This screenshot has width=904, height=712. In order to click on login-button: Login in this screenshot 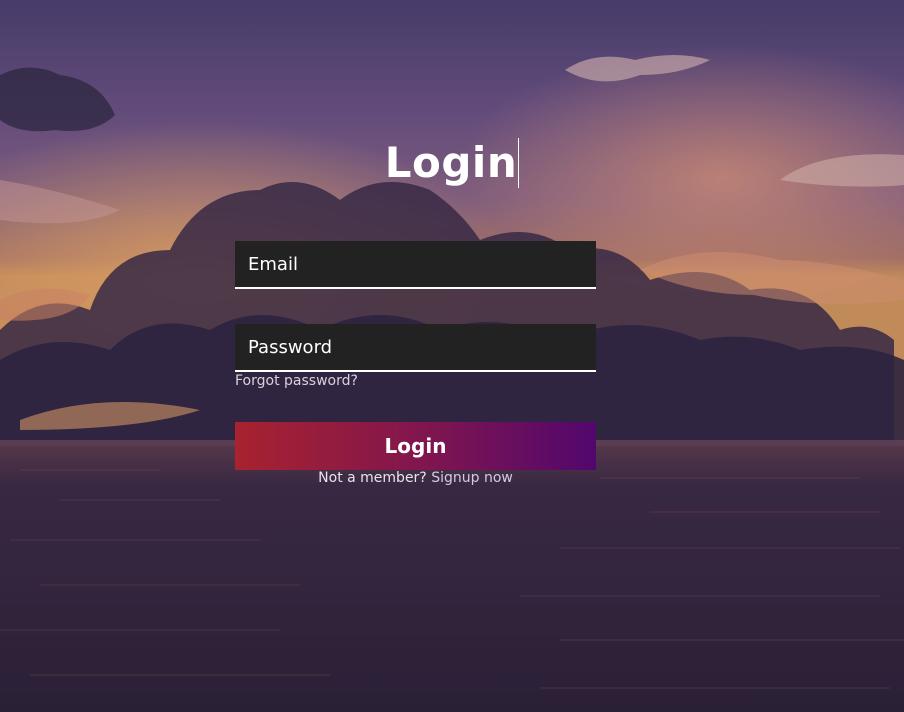, I will do `click(415, 446)`.